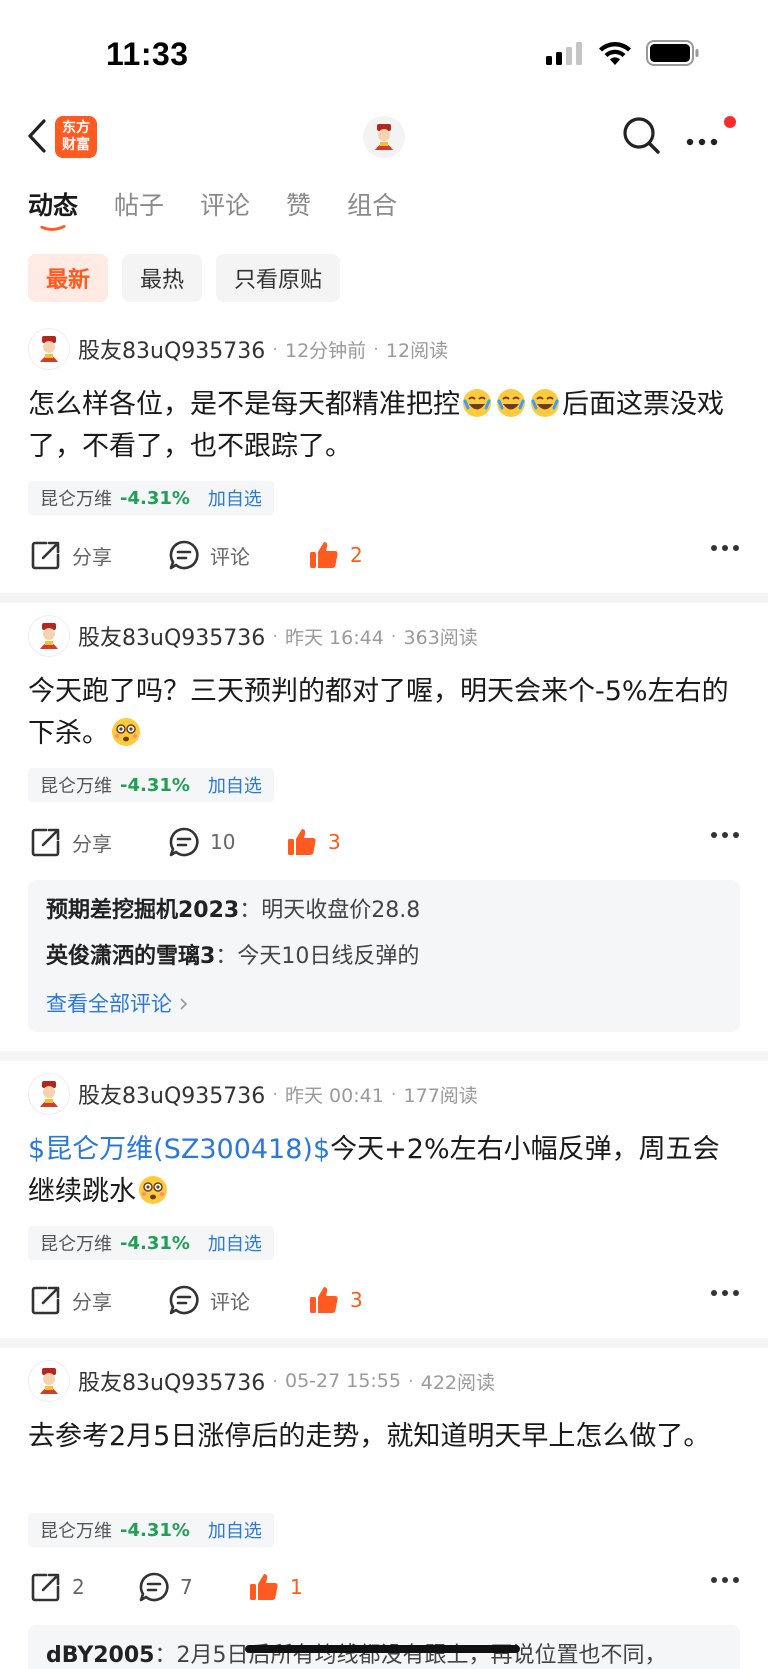  What do you see at coordinates (147, 54) in the screenshot?
I see `status-time: 11:33` at bounding box center [147, 54].